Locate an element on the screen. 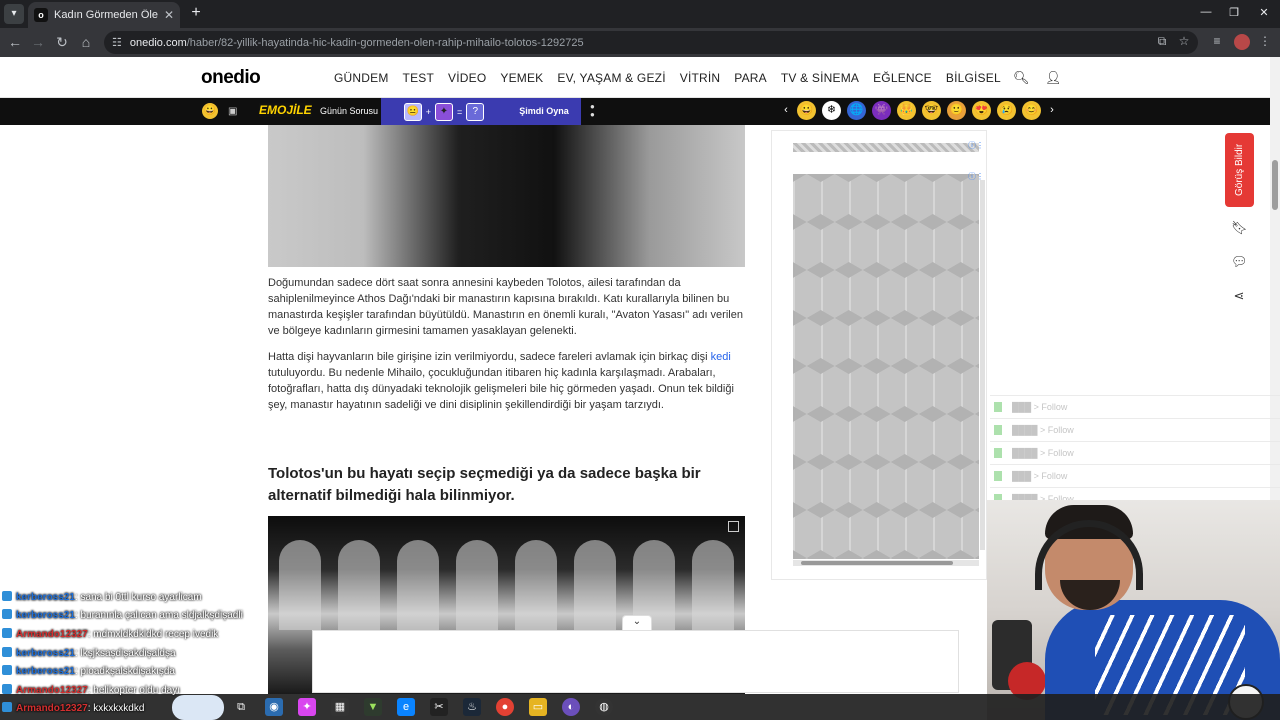 This screenshot has height=720, width=1280. emojile-logo: EMOJİLE is located at coordinates (285, 110).